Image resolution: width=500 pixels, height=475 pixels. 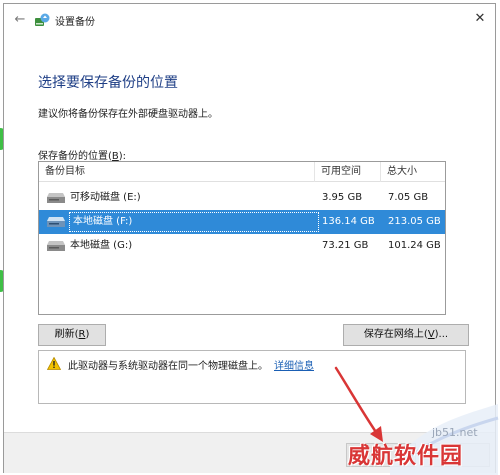 I want to click on list-item: 可移动磁盘 (E:) 3.95 GB 7.05 GB, so click(x=242, y=198).